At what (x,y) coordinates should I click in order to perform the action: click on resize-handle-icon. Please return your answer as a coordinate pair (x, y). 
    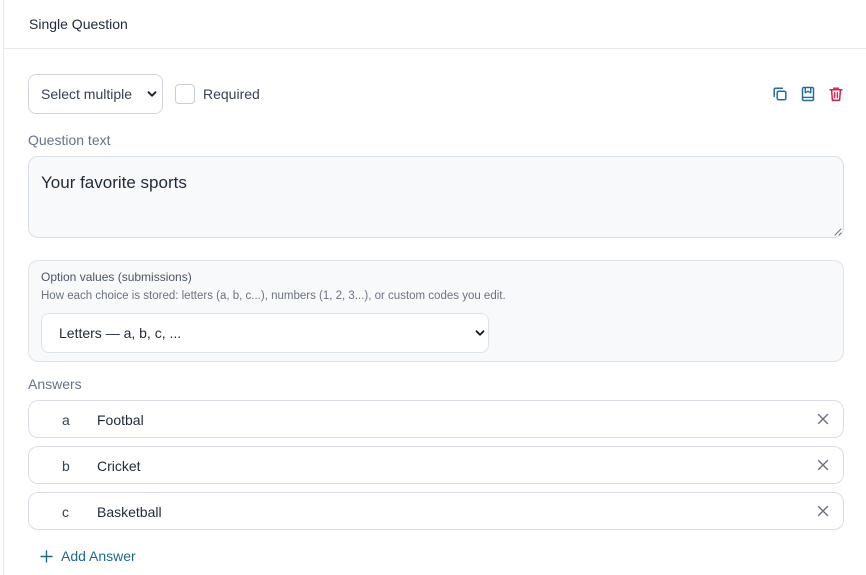
    Looking at the image, I should click on (837, 231).